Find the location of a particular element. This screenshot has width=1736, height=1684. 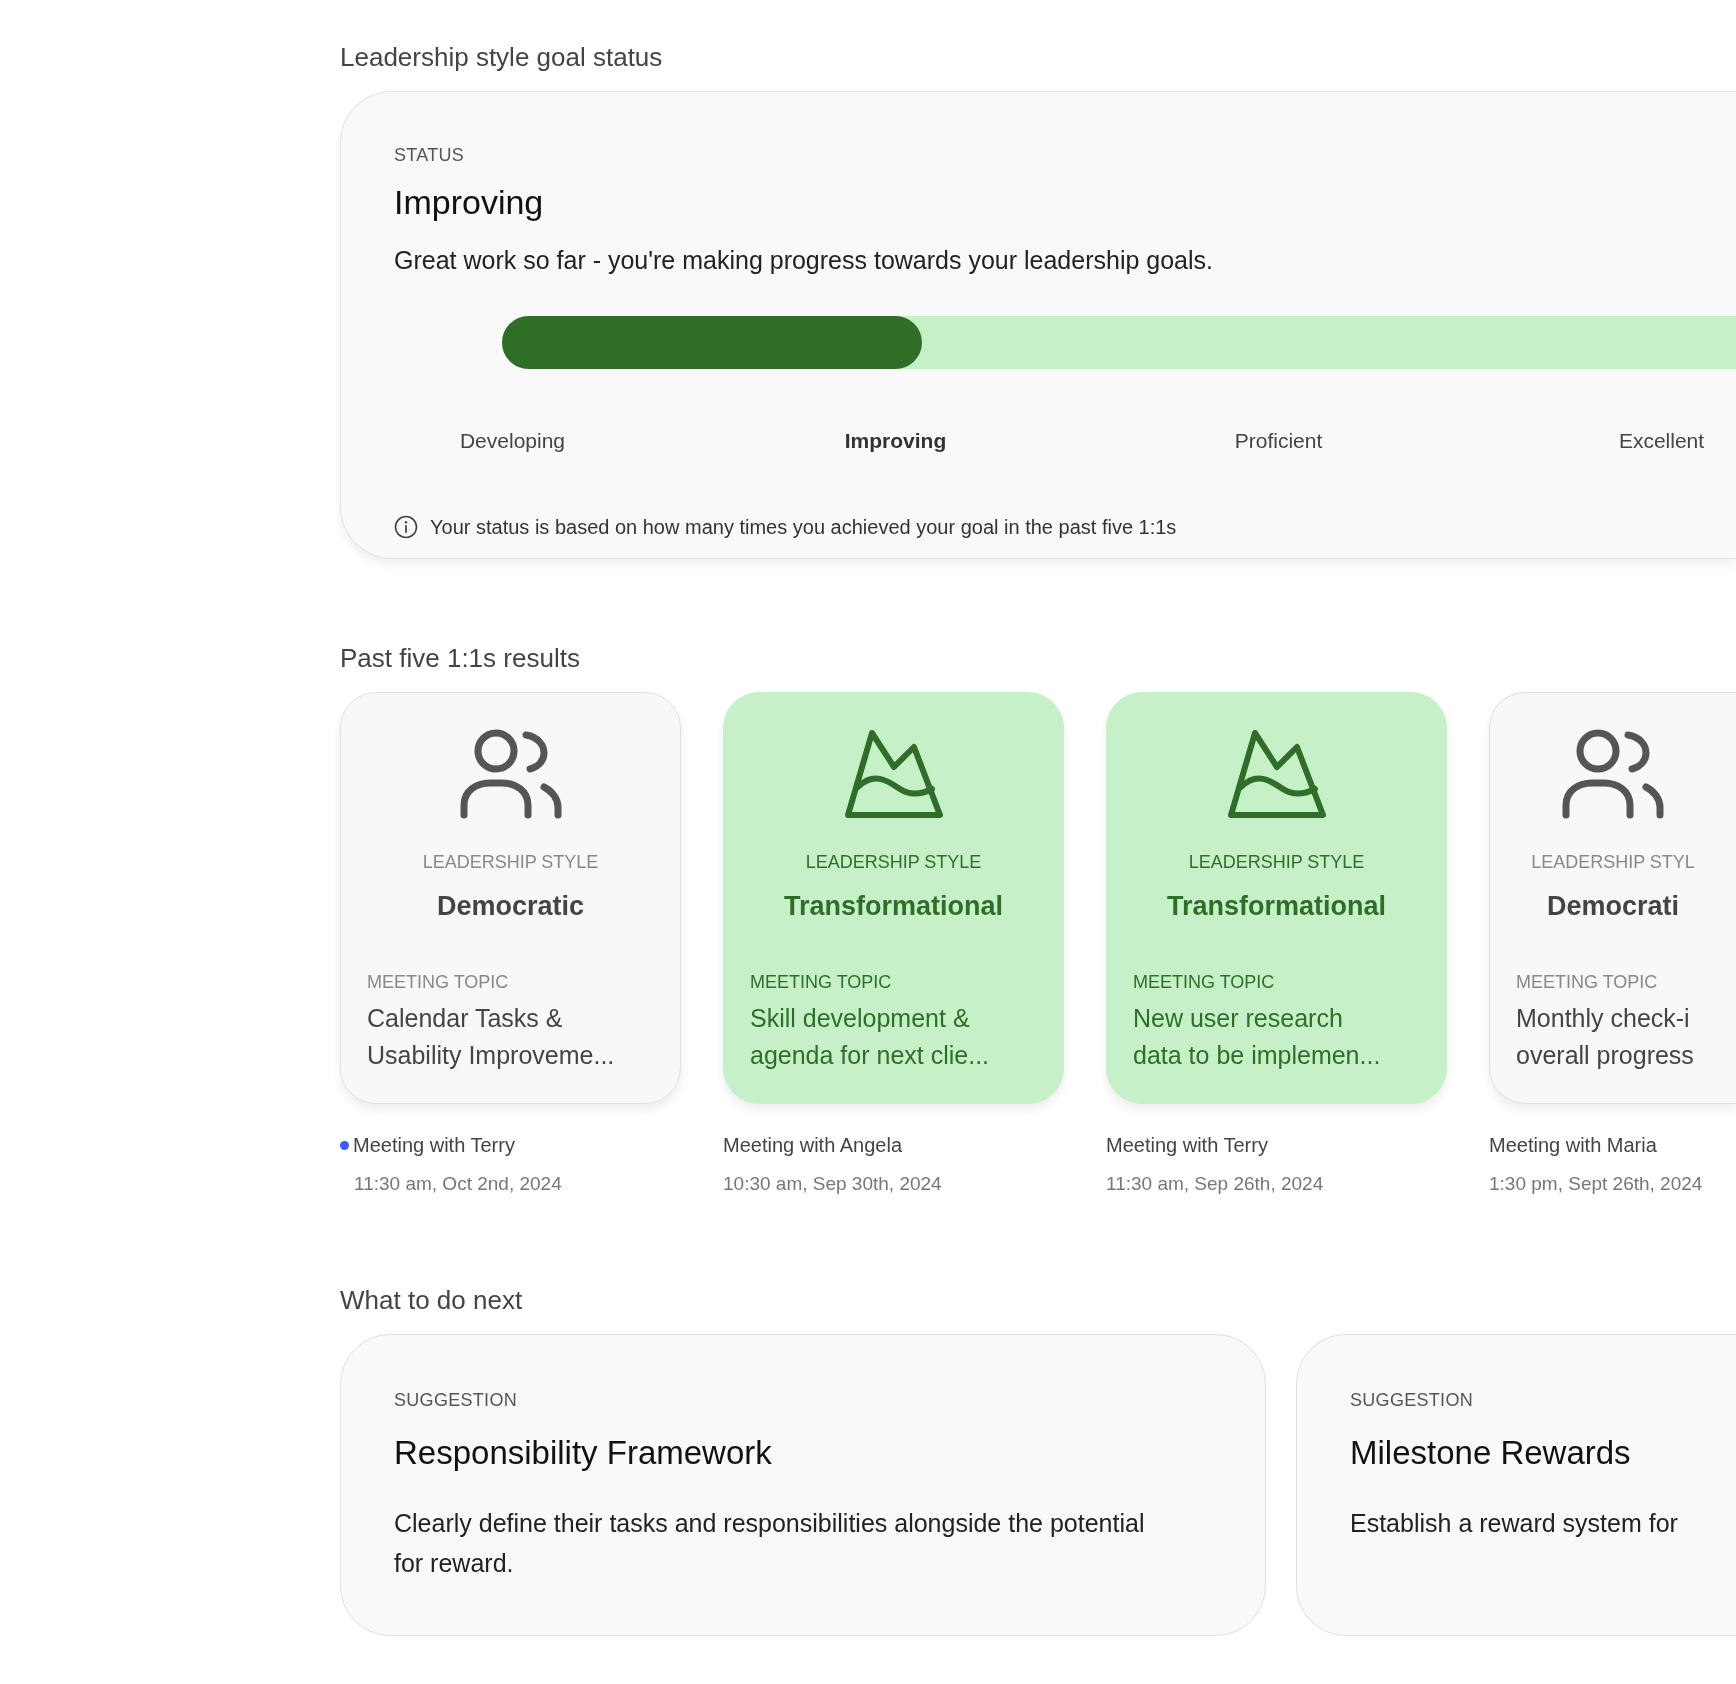

meeting-time: 11:30 am, Sep 26th, 2024 is located at coordinates (1215, 1184).